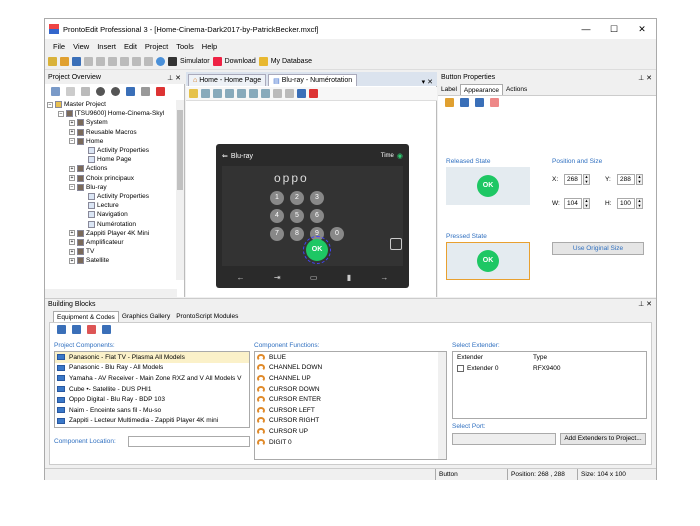 The height and width of the screenshot is (526, 700). What do you see at coordinates (205, 93) in the screenshot?
I see `grid-icon` at bounding box center [205, 93].